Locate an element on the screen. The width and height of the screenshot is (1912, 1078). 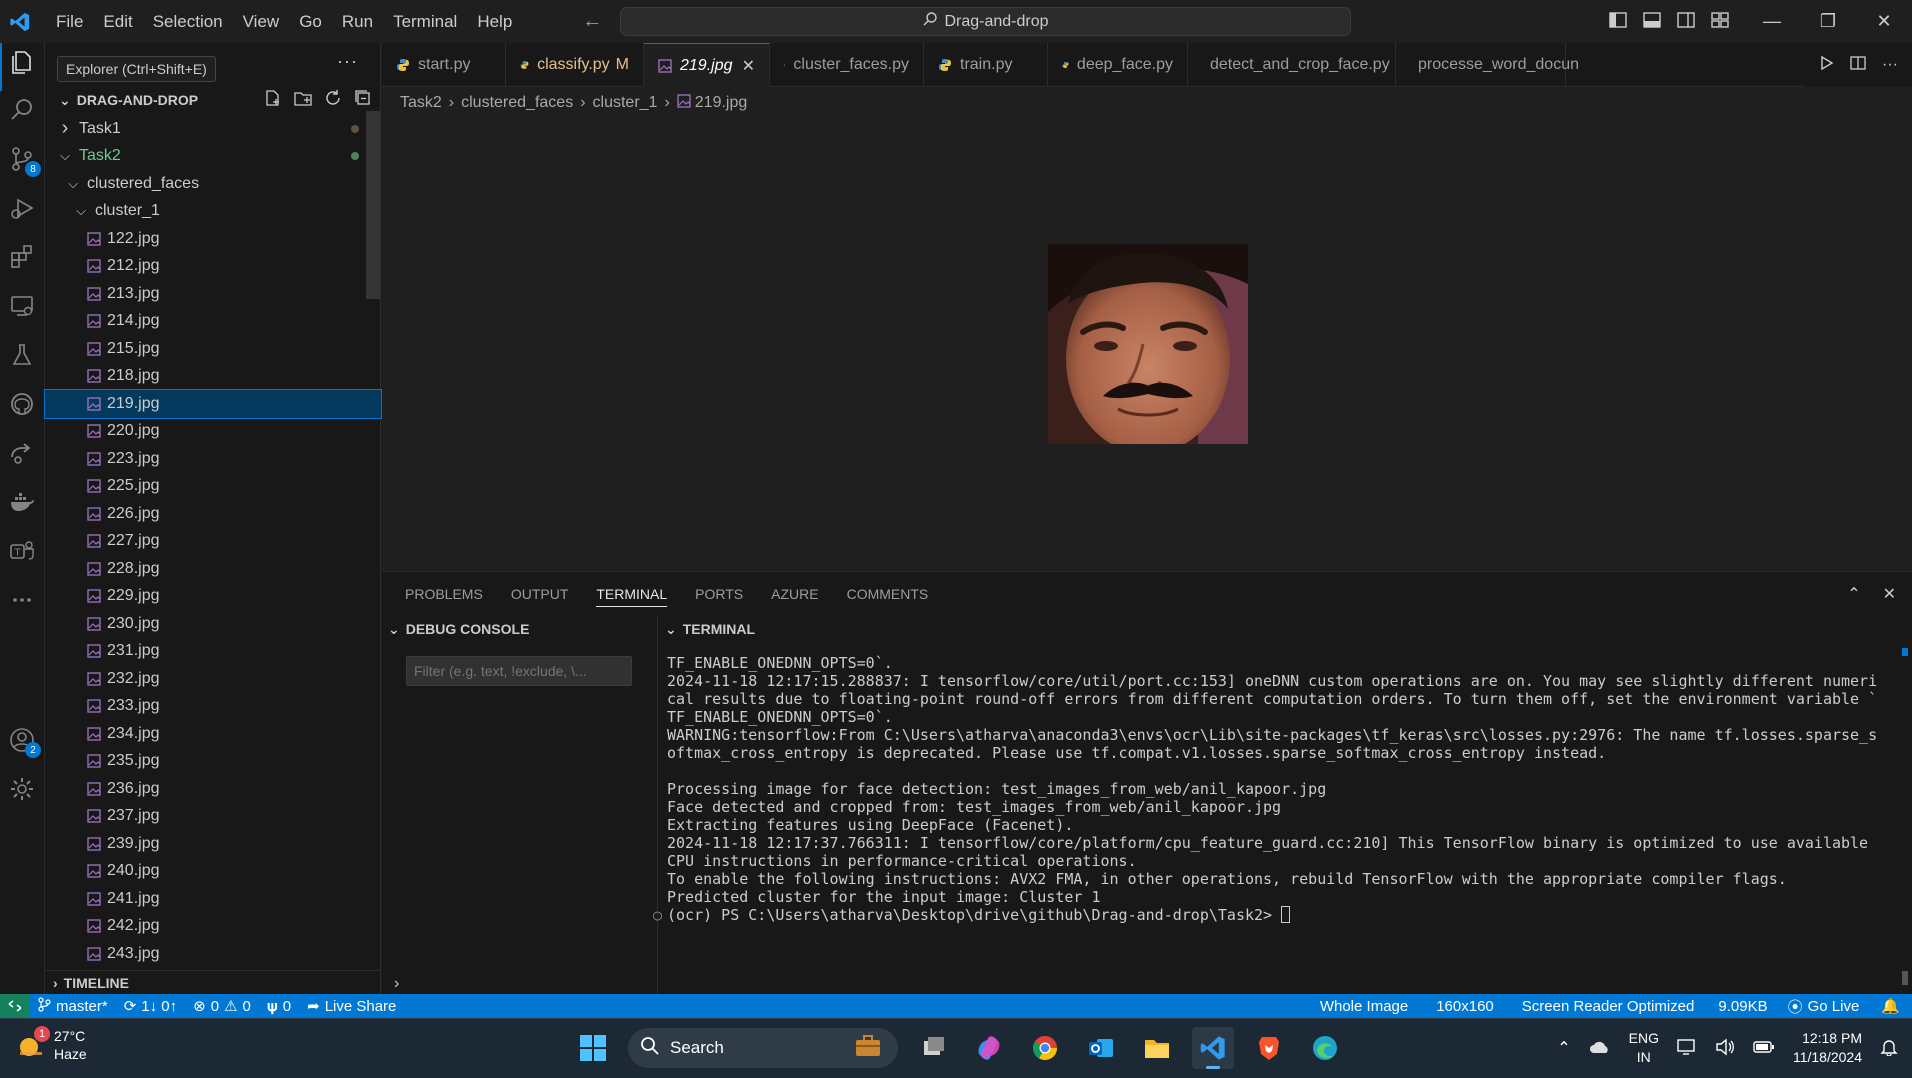
language-indicator: ENG IN is located at coordinates (1644, 1048).